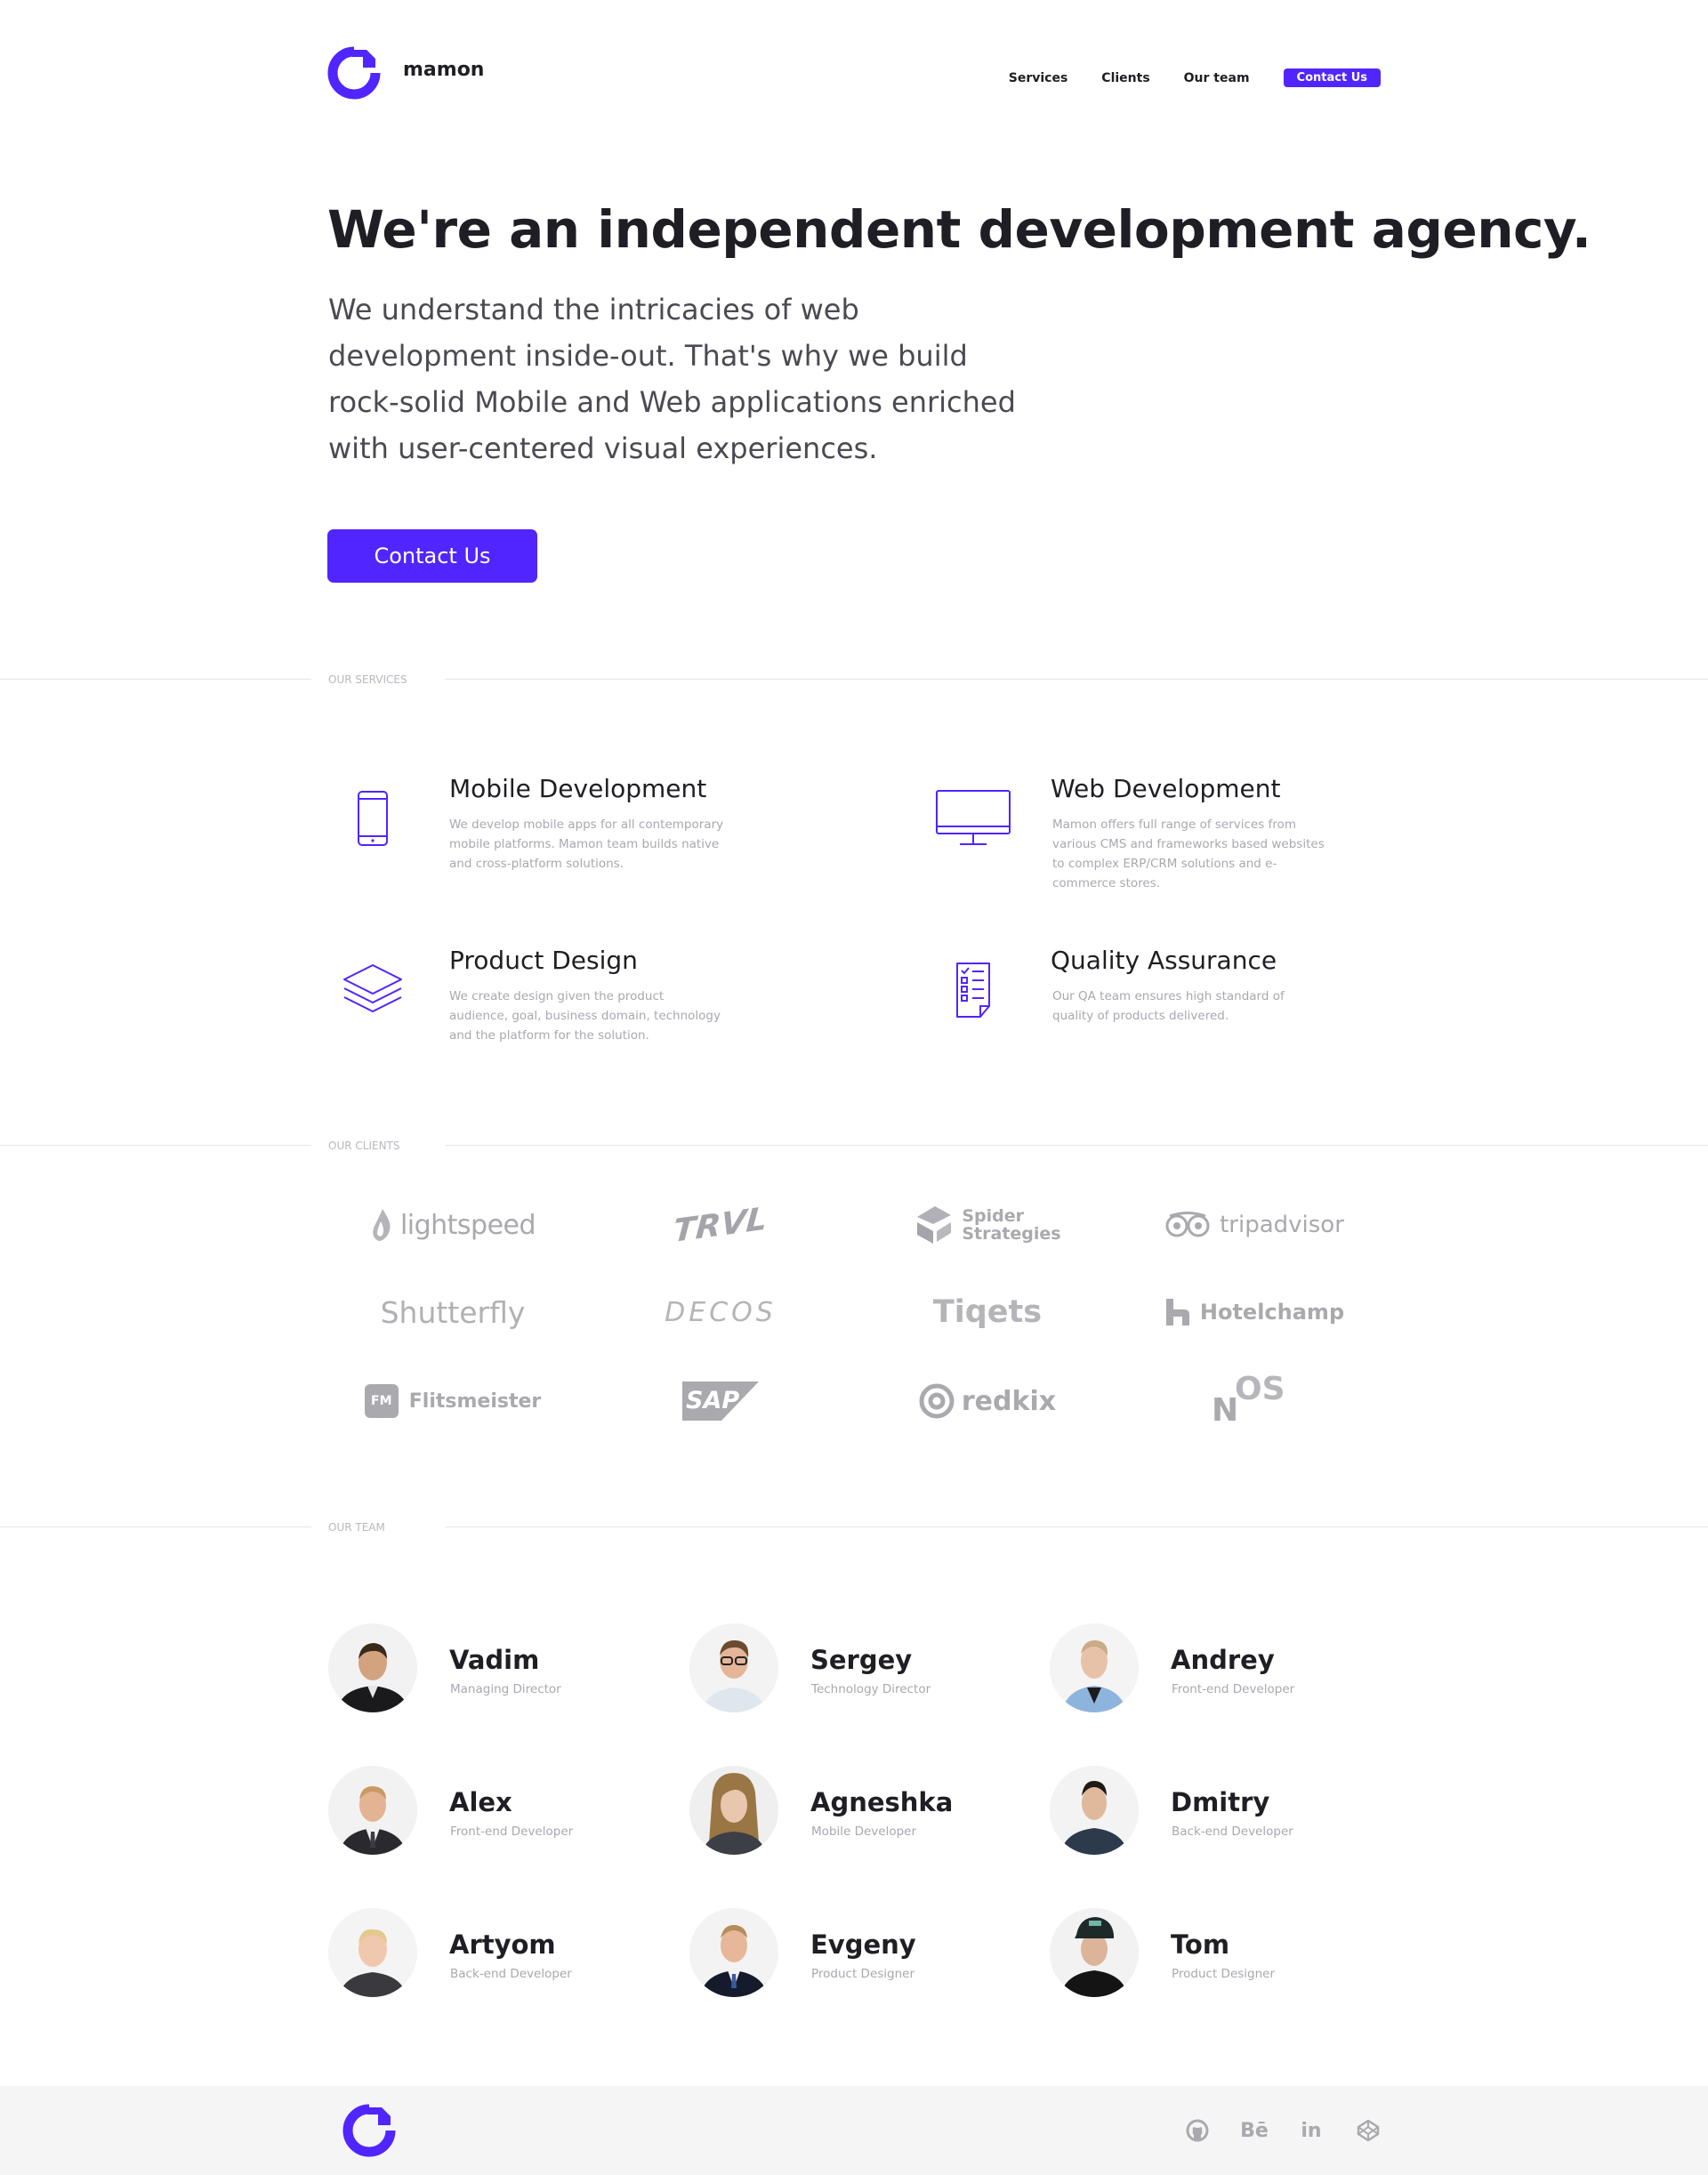 This screenshot has width=1708, height=2175. Describe the element at coordinates (1177, 1312) in the screenshot. I see `hotelchamp-h-icon` at that location.